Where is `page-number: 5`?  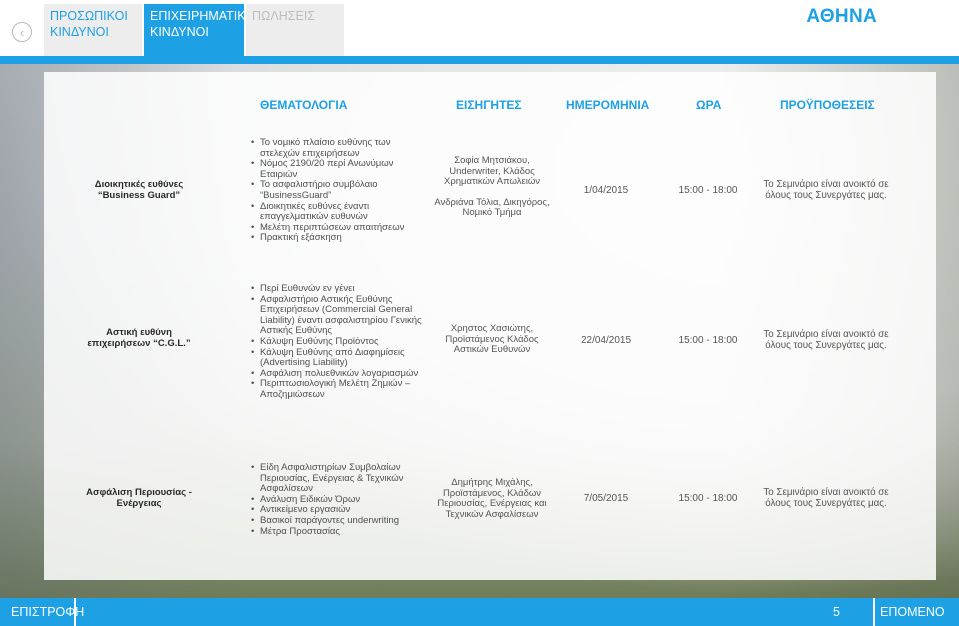 page-number: 5 is located at coordinates (836, 612).